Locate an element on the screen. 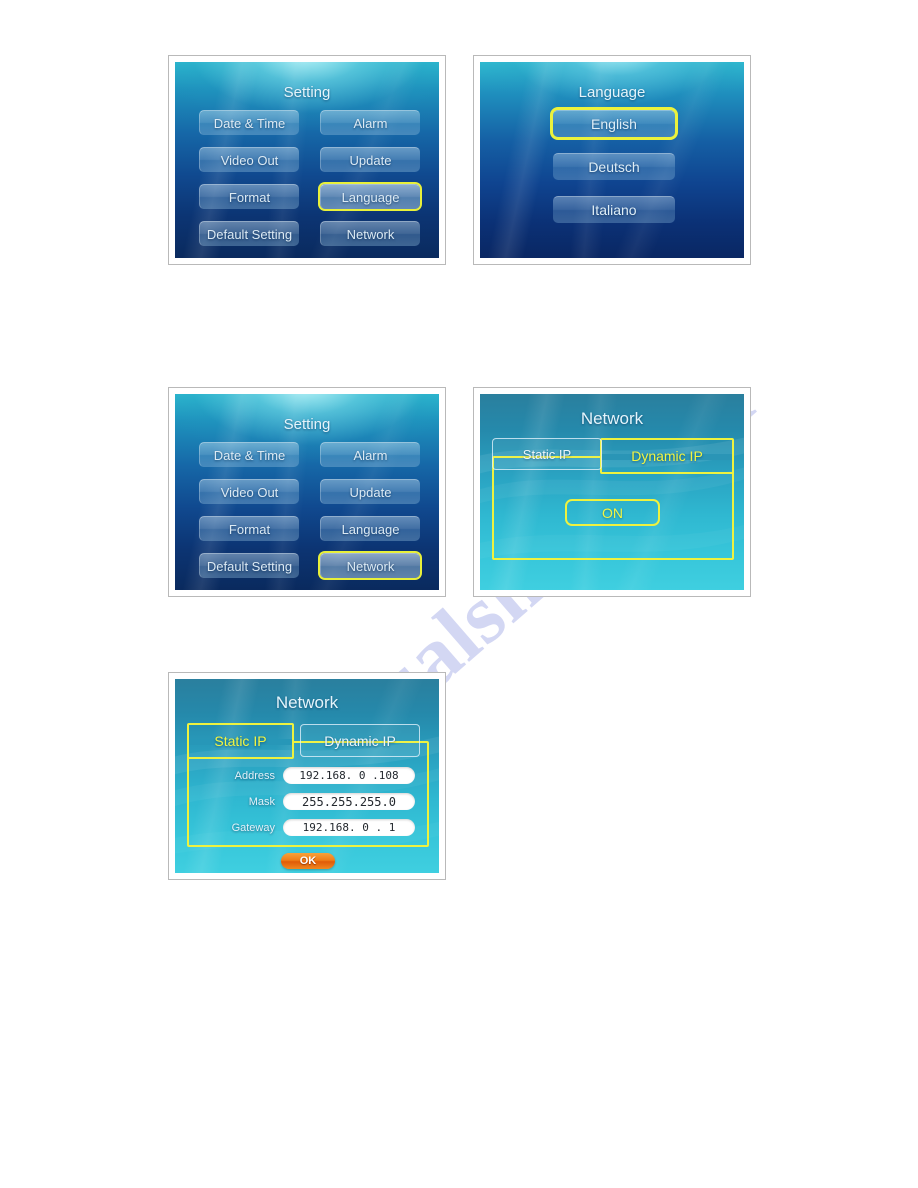  language-option-english: English is located at coordinates (614, 123).